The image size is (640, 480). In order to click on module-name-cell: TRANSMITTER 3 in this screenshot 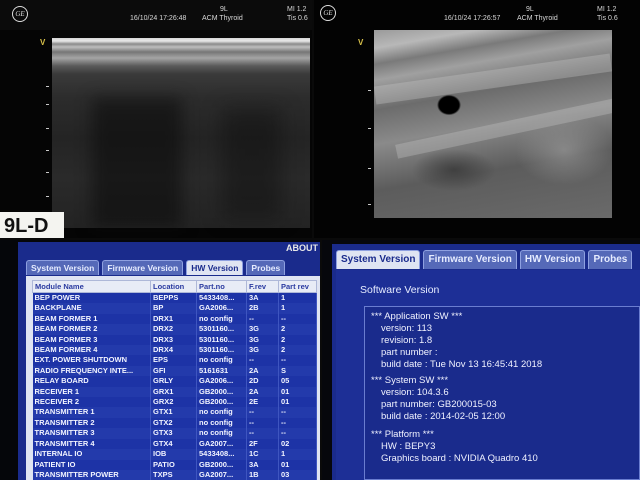, I will do `click(91, 433)`.